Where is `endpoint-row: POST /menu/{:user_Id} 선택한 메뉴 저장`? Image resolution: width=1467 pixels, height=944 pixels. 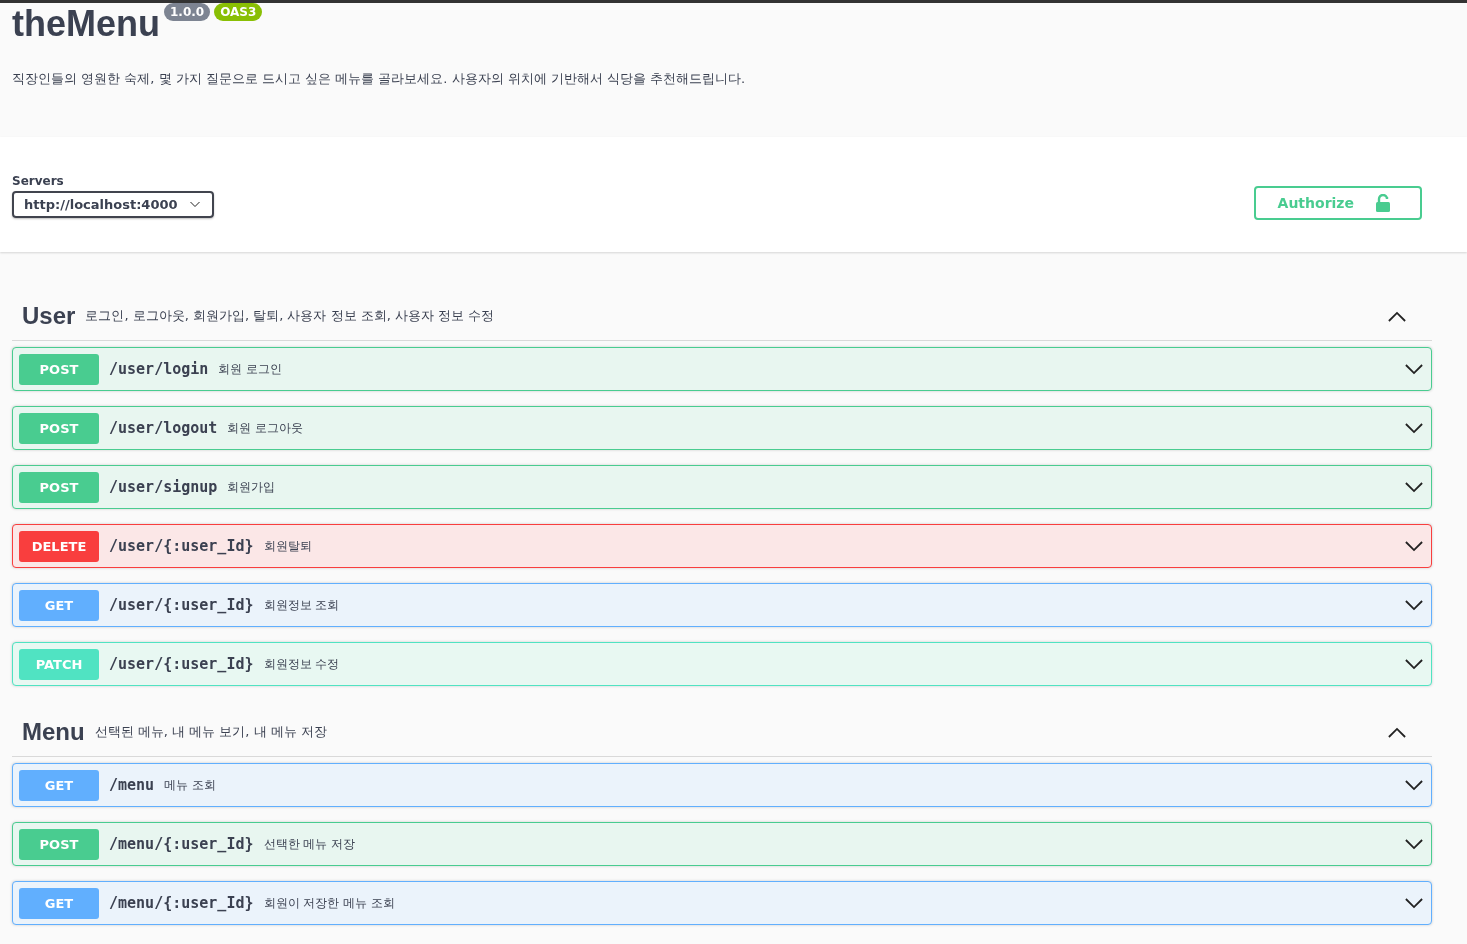
endpoint-row: POST /menu/{:user_Id} 선택한 메뉴 저장 is located at coordinates (722, 844).